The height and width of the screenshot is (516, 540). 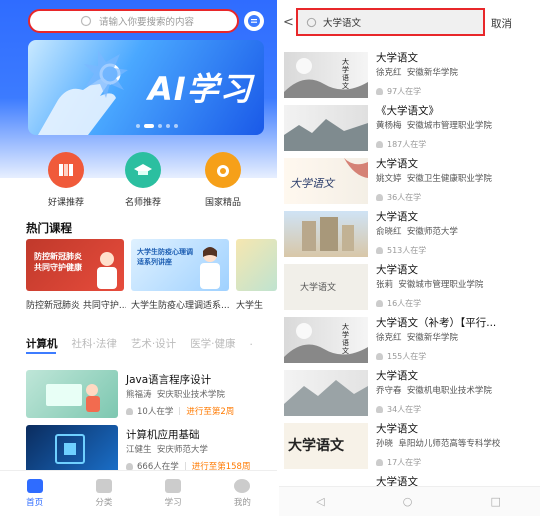 What do you see at coordinates (223, 170) in the screenshot?
I see `medal-icon` at bounding box center [223, 170].